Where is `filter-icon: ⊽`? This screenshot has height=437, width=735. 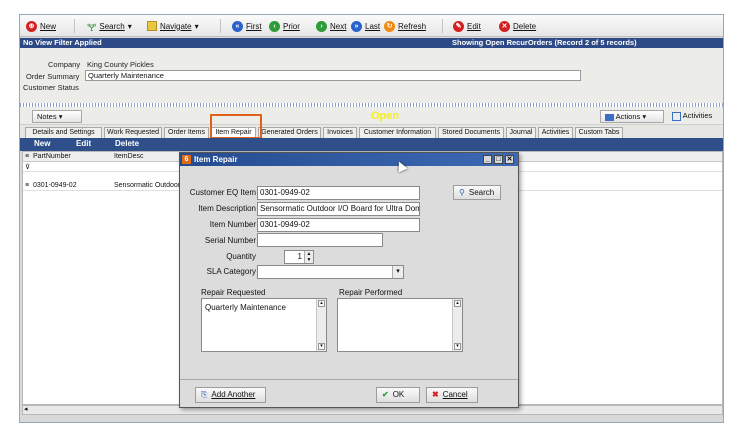 filter-icon: ⊽ is located at coordinates (28, 167).